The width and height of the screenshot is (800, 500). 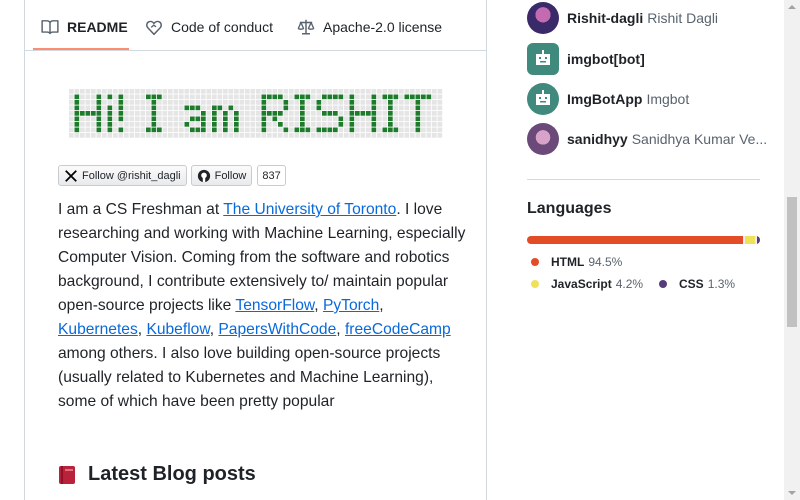 I want to click on tab-license: Apache-2.0 license, so click(x=369, y=27).